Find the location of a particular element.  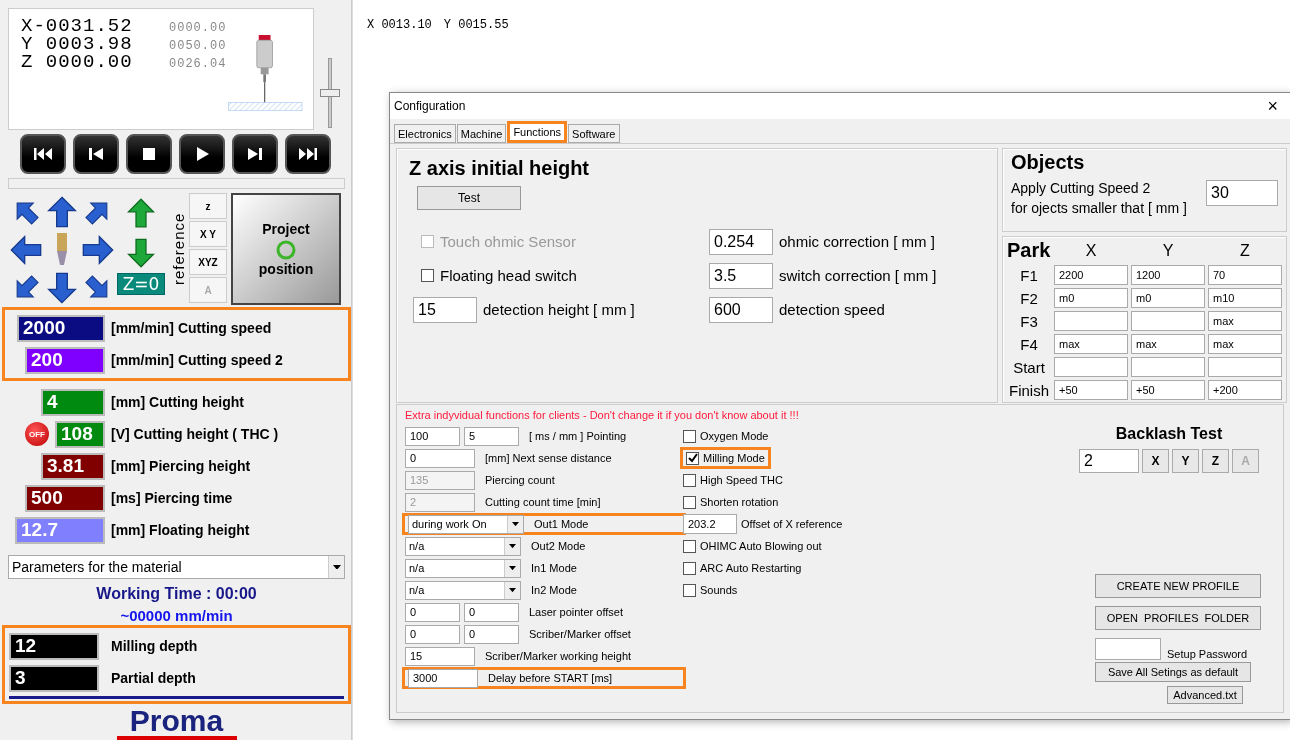

reference-button: X Y is located at coordinates (208, 234).